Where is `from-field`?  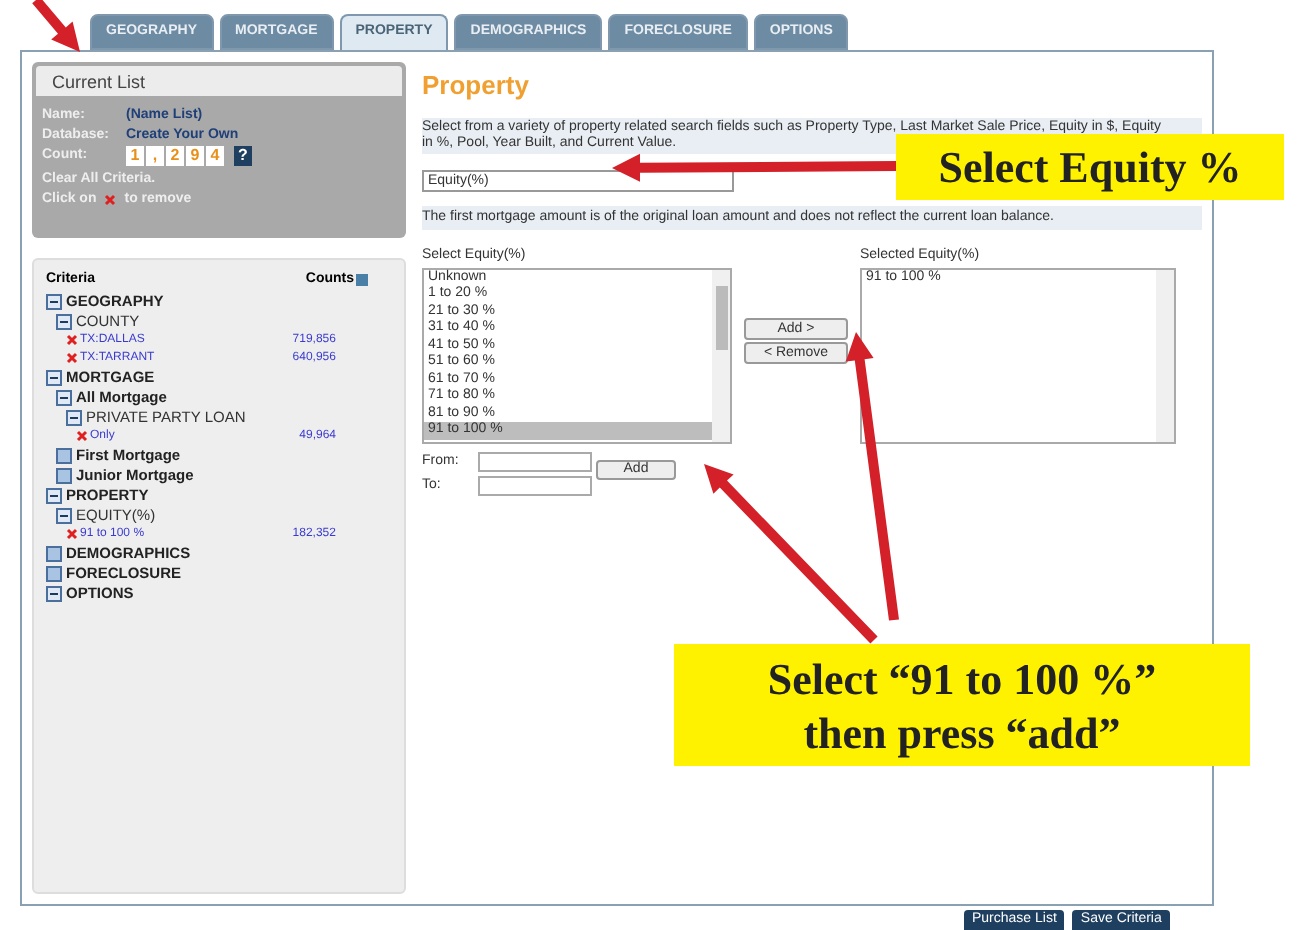 from-field is located at coordinates (535, 461).